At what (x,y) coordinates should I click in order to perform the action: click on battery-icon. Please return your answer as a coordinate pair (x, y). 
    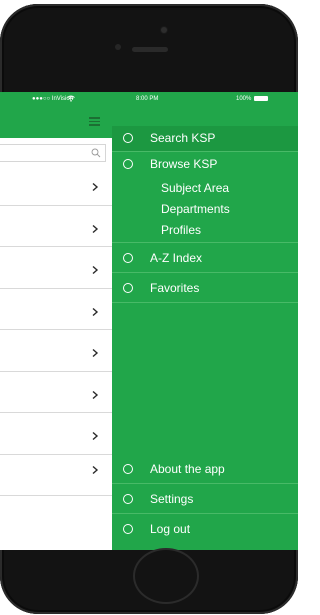
    Looking at the image, I should click on (261, 98).